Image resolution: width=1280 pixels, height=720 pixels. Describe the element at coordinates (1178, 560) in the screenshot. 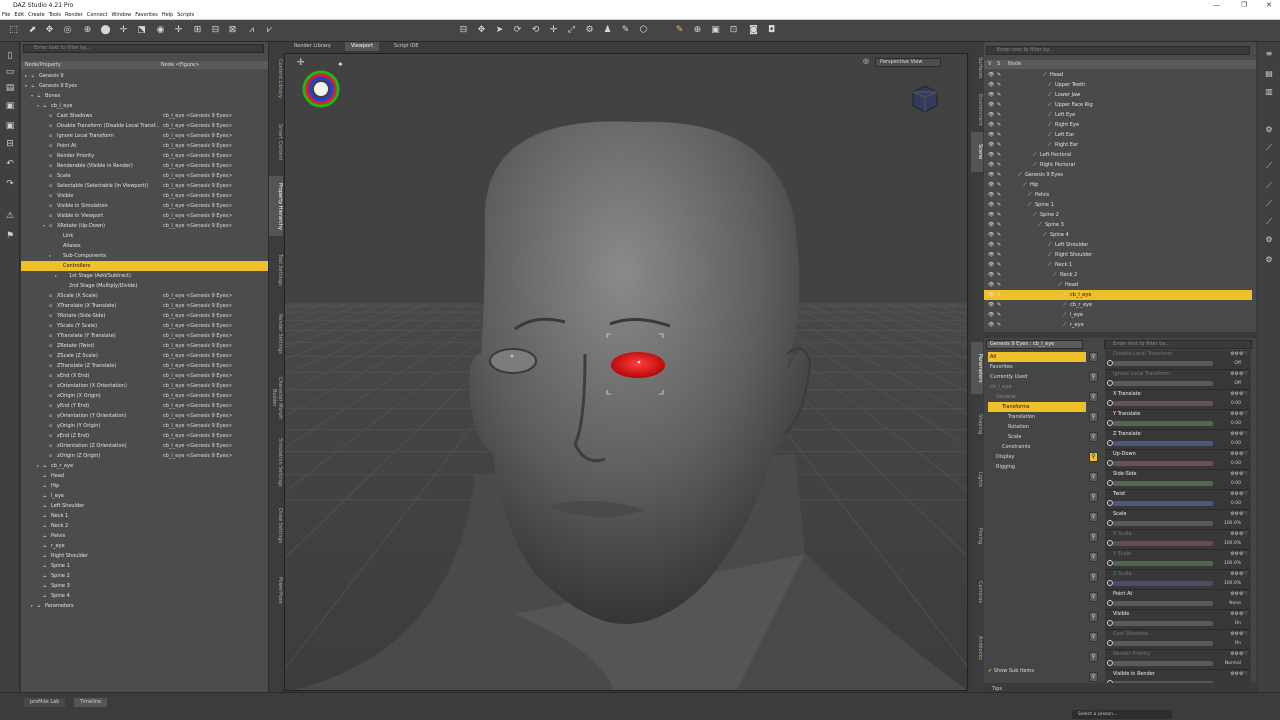

I see `param-slider: Y Scale 100.0% ⚙⚙⚙♡` at that location.